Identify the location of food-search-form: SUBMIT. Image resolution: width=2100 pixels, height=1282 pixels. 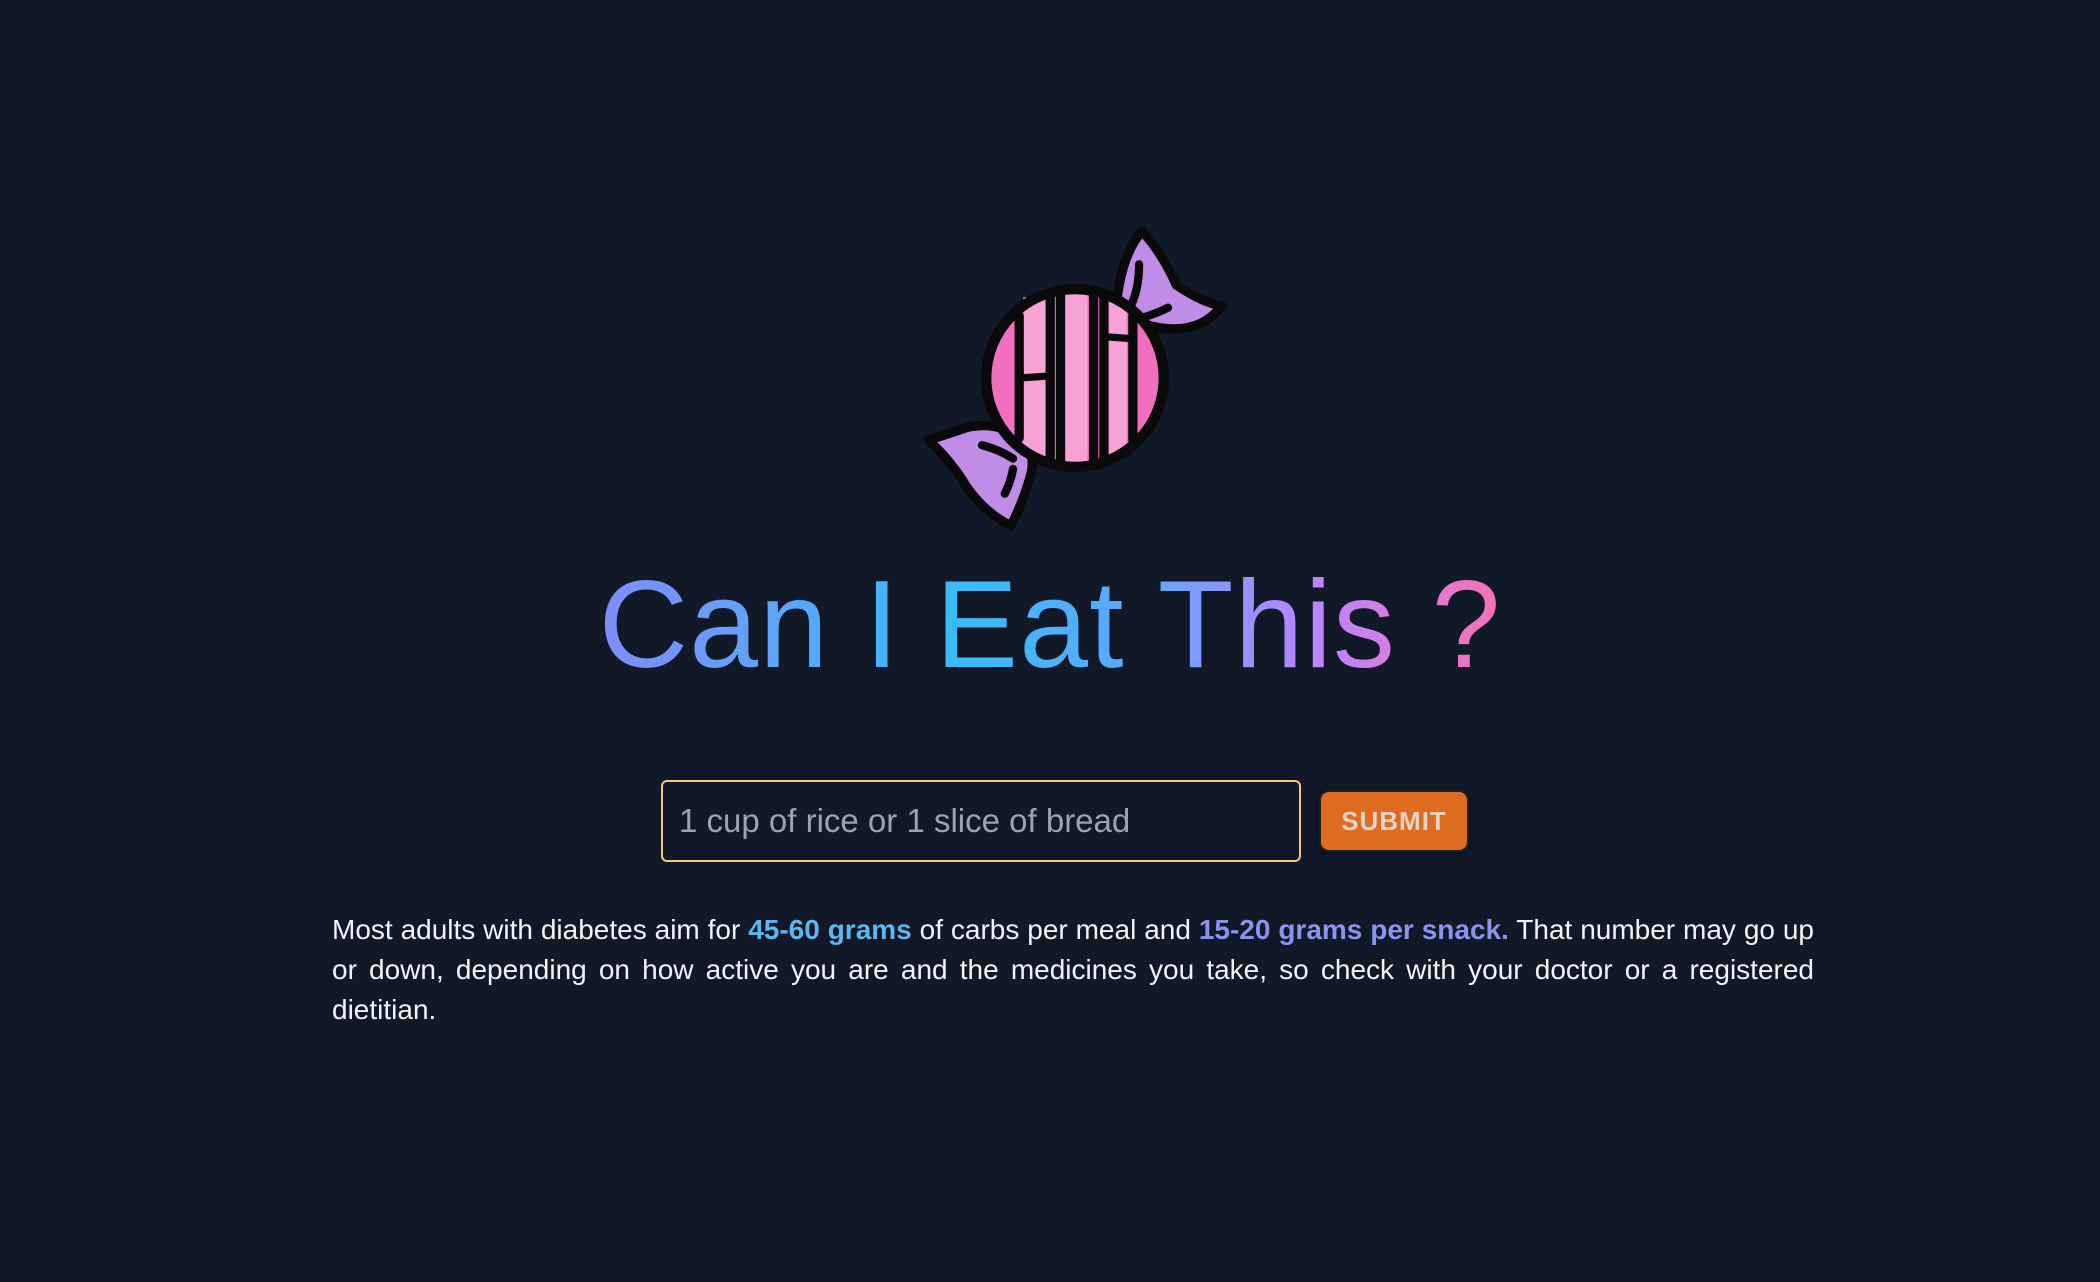
(1065, 821).